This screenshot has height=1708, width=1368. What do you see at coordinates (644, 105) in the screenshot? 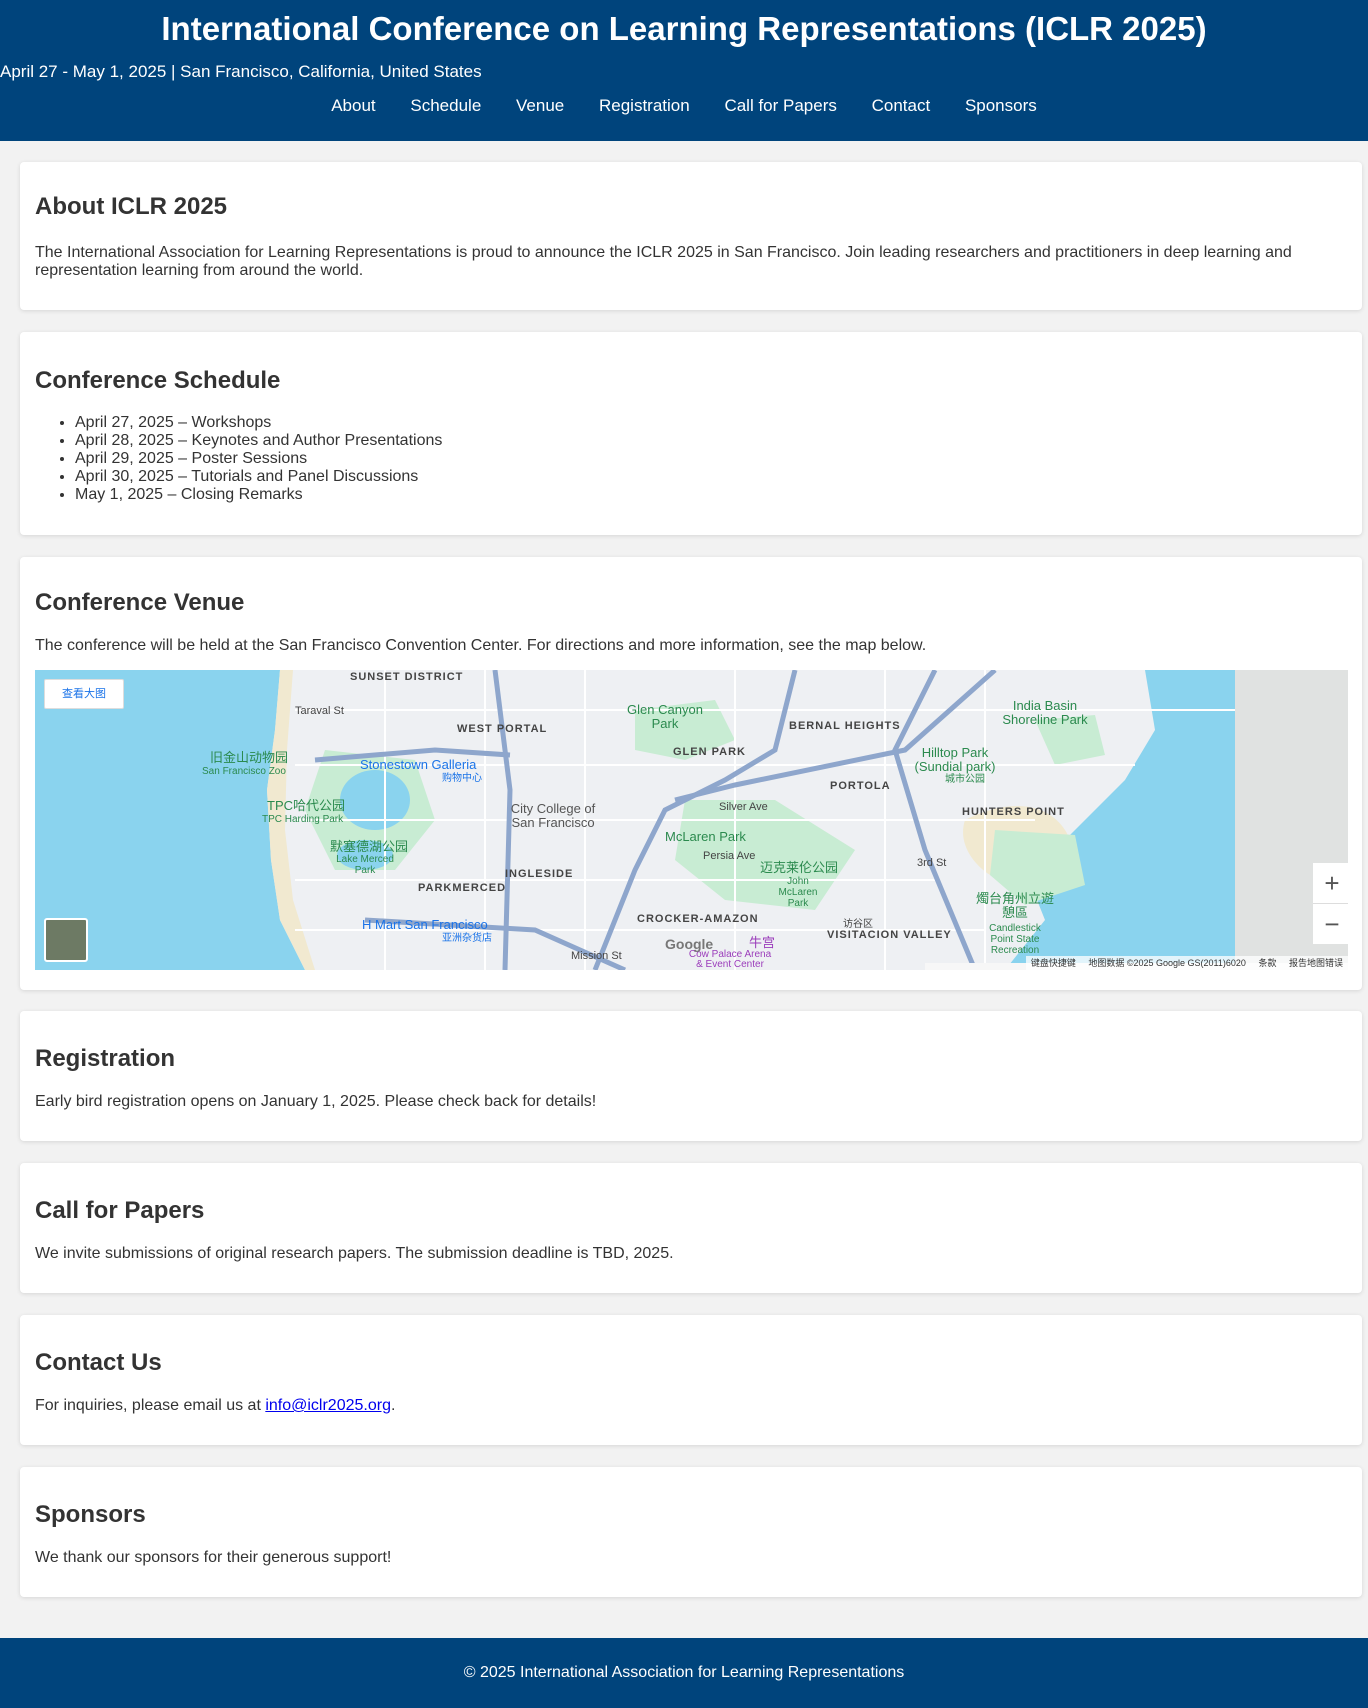
I see `nav-registration: Registration` at bounding box center [644, 105].